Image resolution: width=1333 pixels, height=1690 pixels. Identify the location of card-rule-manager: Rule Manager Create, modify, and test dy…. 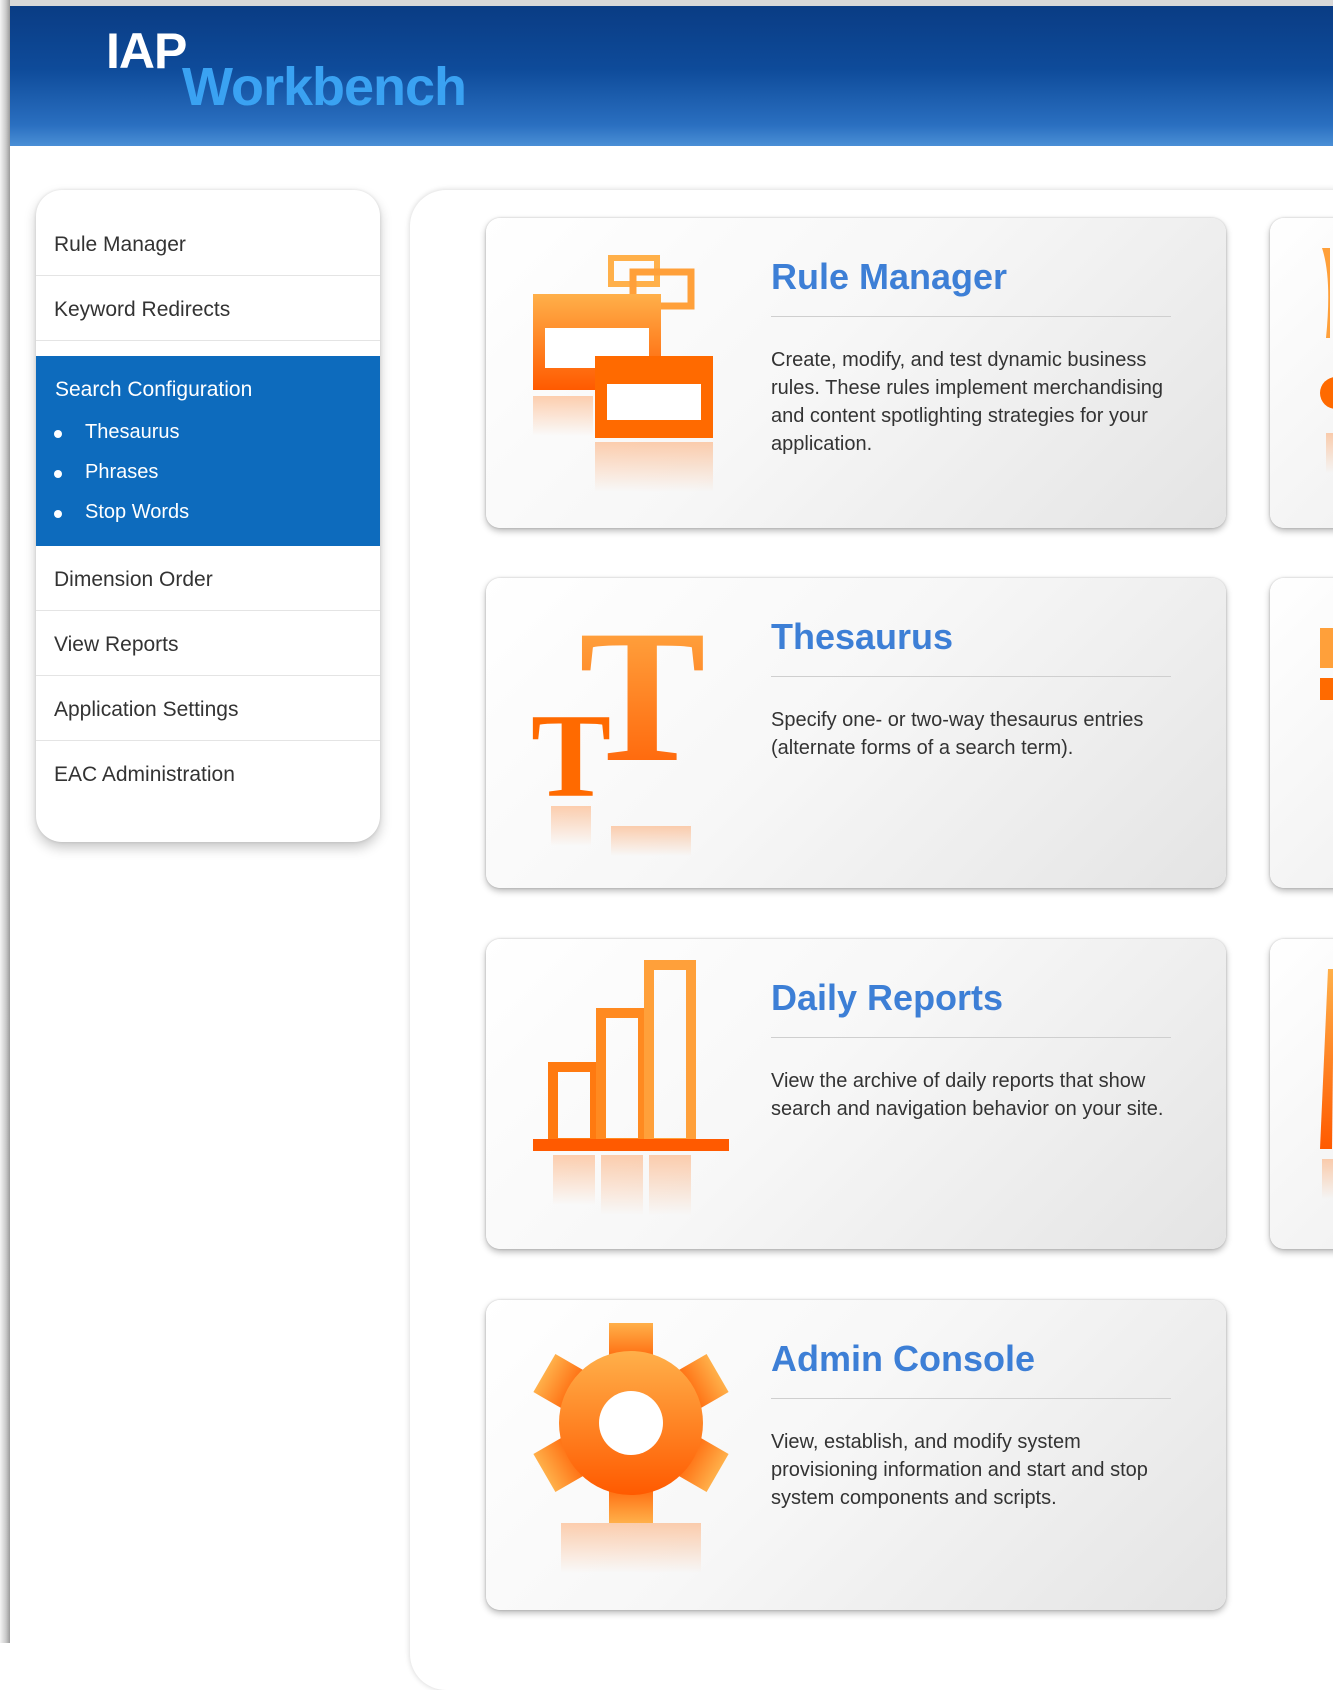
(856, 373).